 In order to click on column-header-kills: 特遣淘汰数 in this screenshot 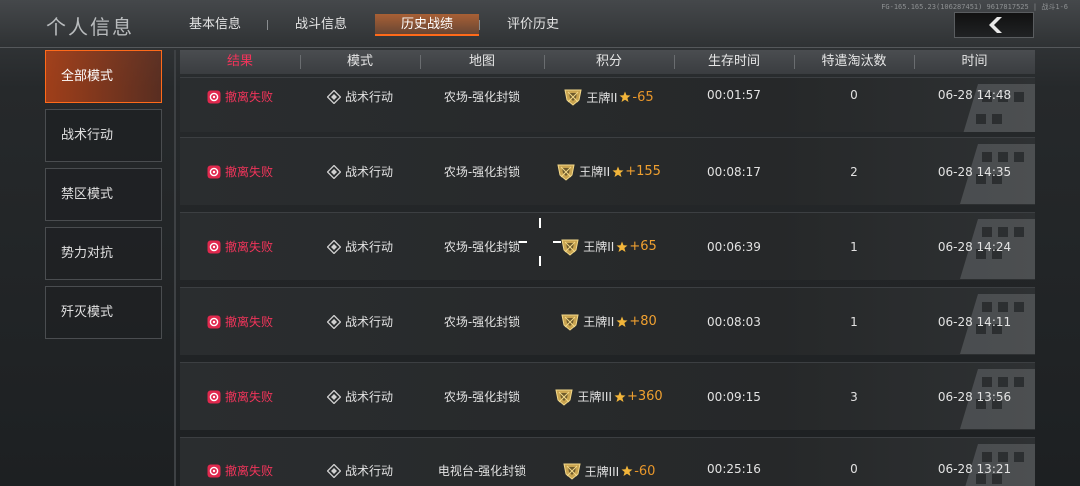, I will do `click(854, 62)`.